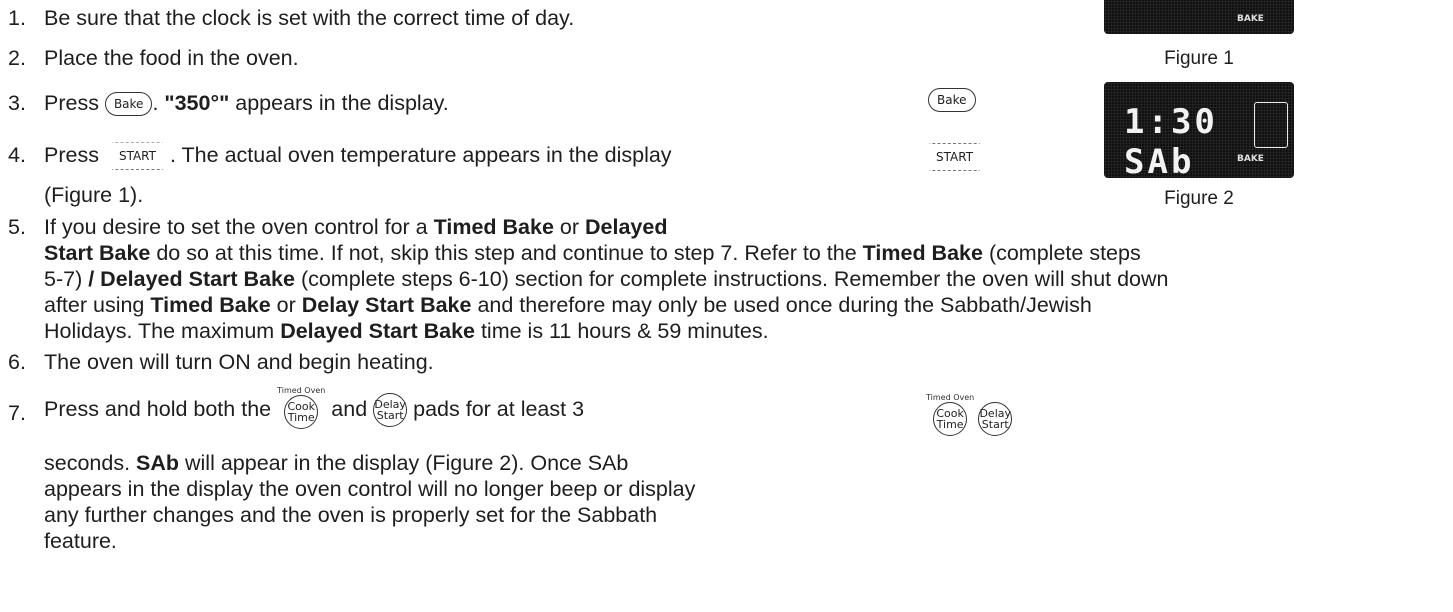  I want to click on s5-l5-pre: Holidays. The maximum, so click(162, 331).